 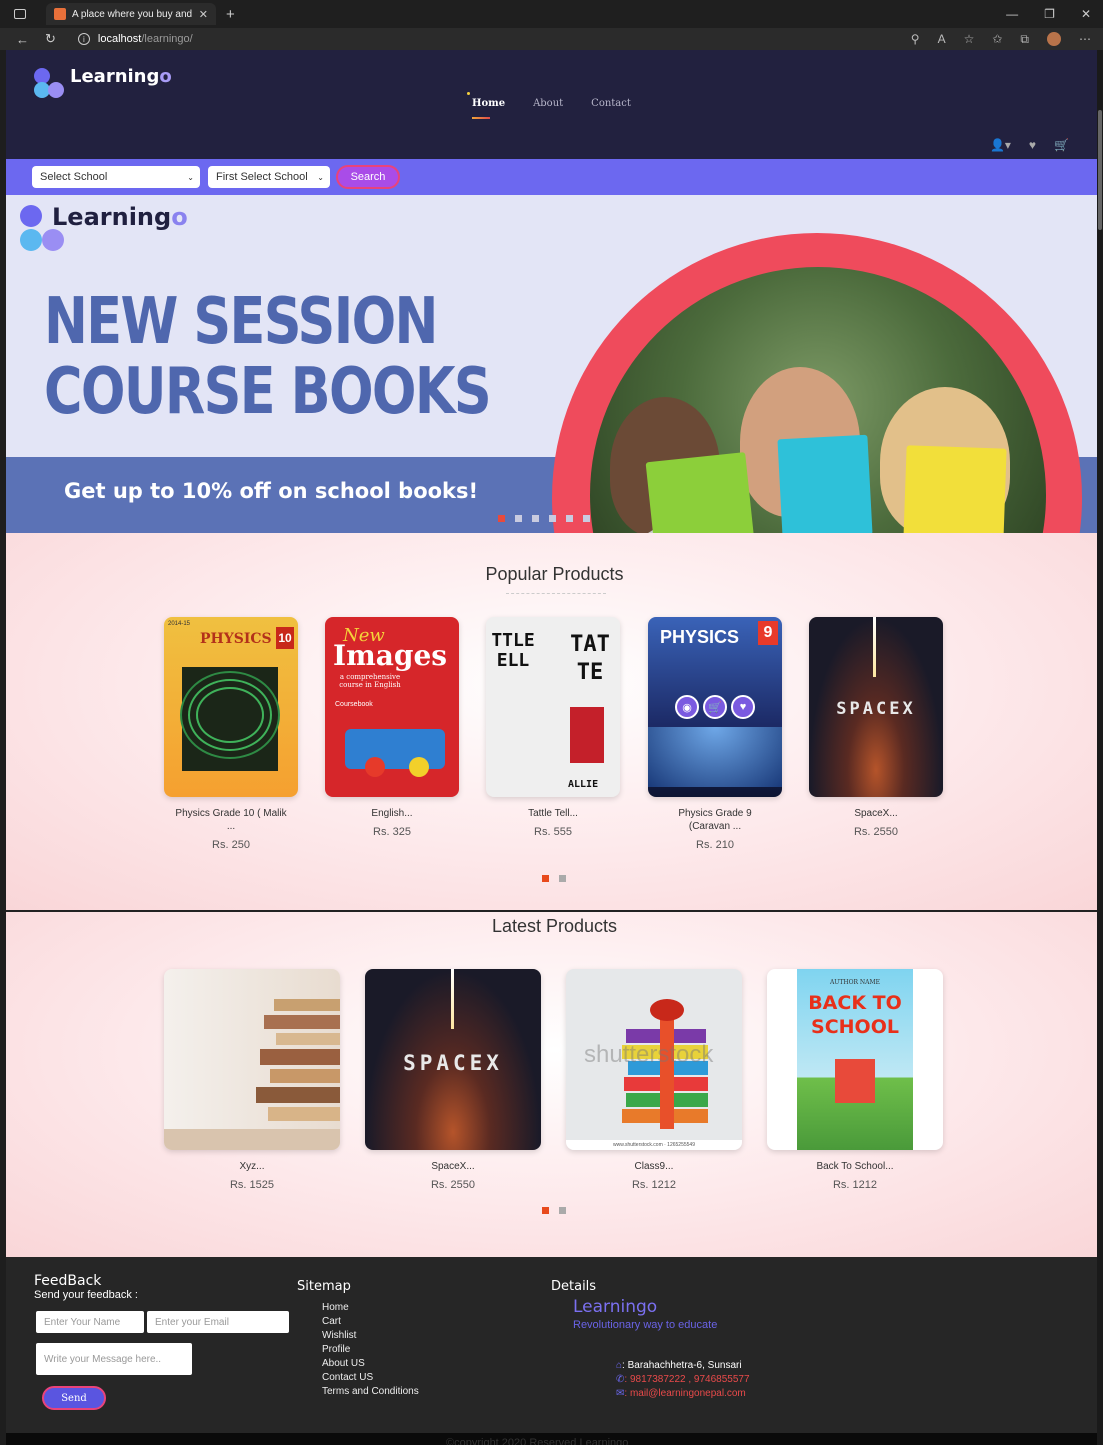 I want to click on sitemap-link-home: Home, so click(x=370, y=1308).